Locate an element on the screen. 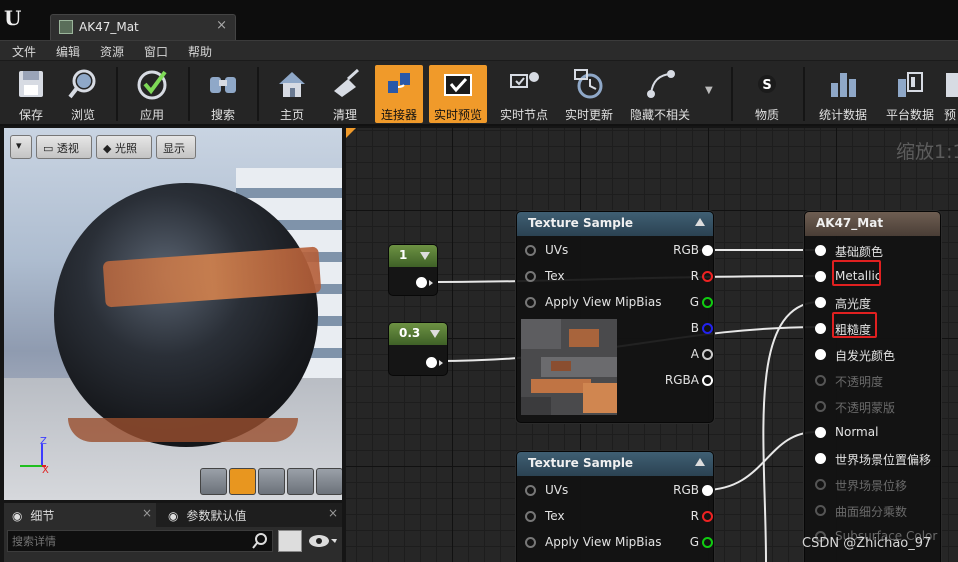 This screenshot has width=958, height=562. details-search-input is located at coordinates (140, 541).